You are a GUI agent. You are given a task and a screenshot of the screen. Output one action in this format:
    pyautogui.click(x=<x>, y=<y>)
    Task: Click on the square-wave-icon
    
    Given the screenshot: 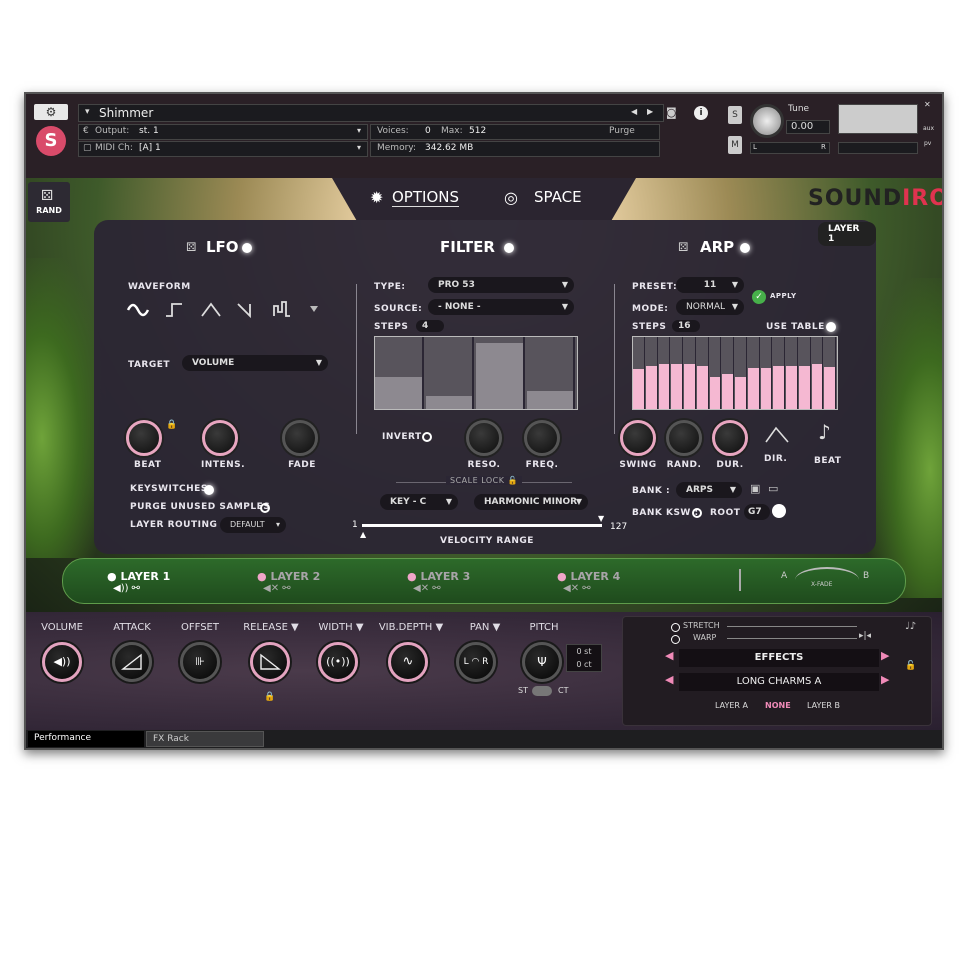 What is the action you would take?
    pyautogui.click(x=174, y=310)
    